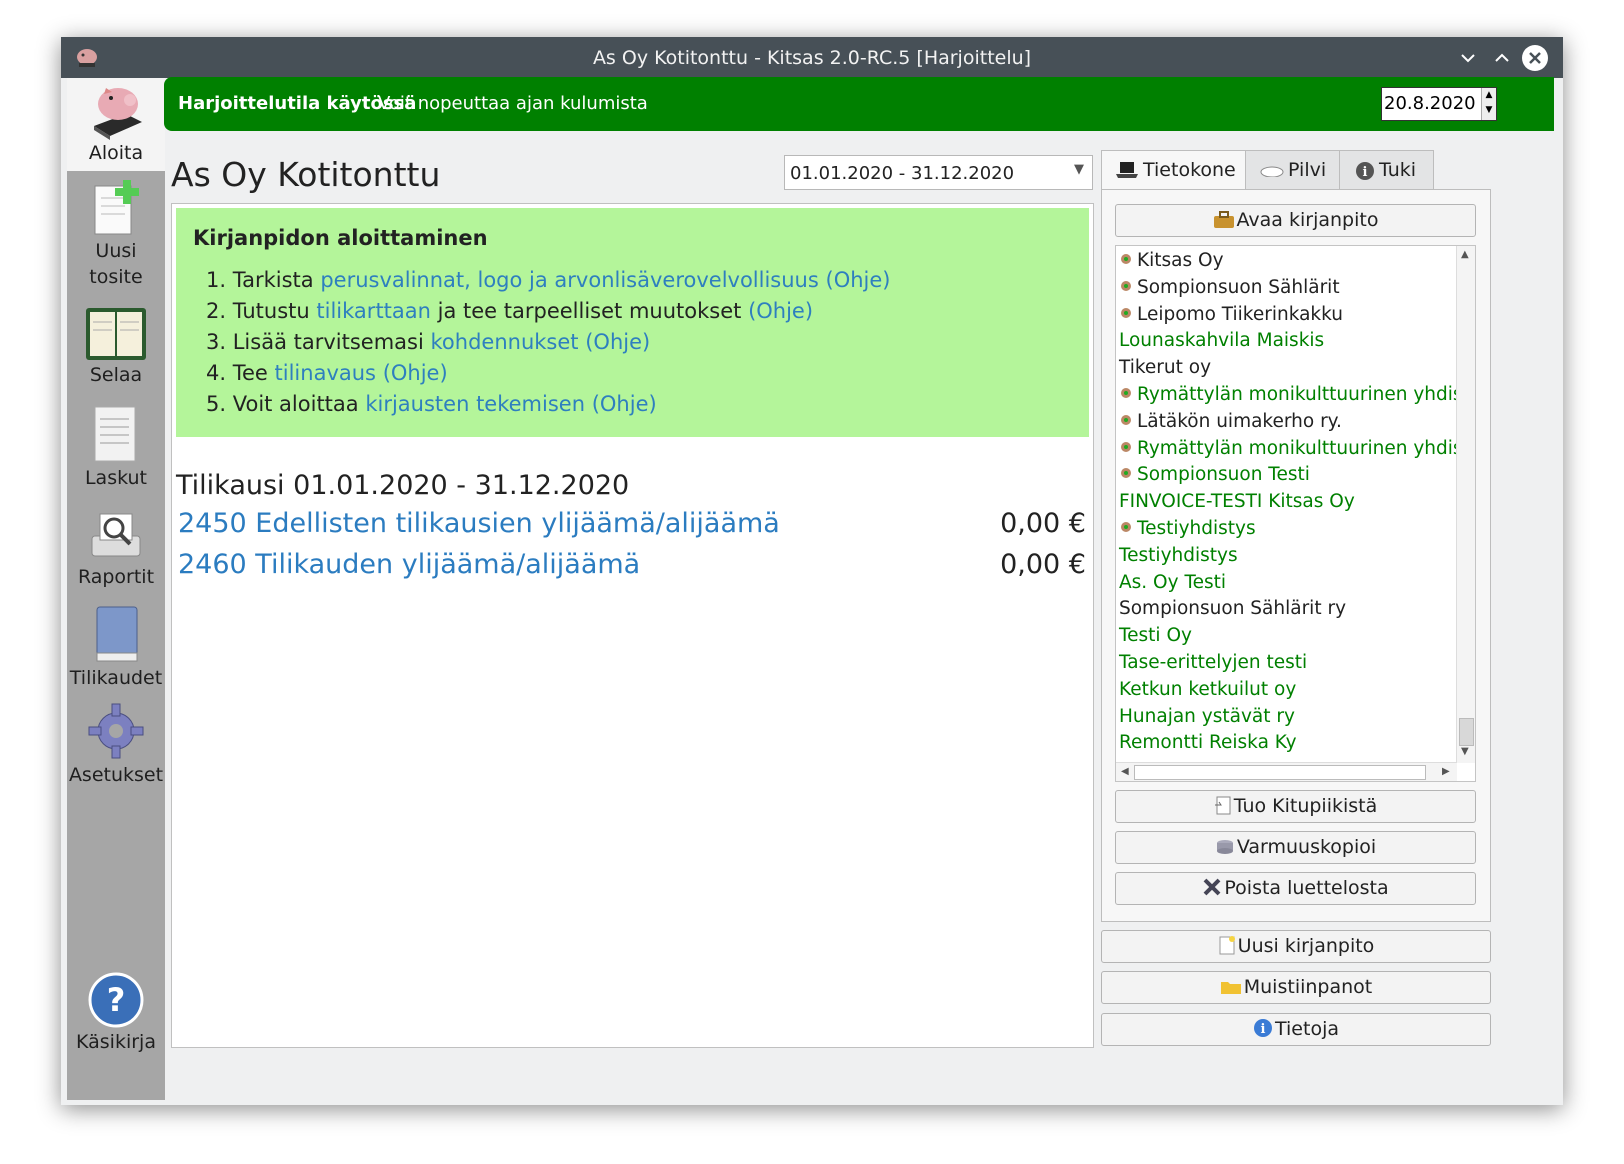 This screenshot has height=1164, width=1624. Describe the element at coordinates (1305, 806) in the screenshot. I see `button-label: Tuo Kitupiikistä` at that location.